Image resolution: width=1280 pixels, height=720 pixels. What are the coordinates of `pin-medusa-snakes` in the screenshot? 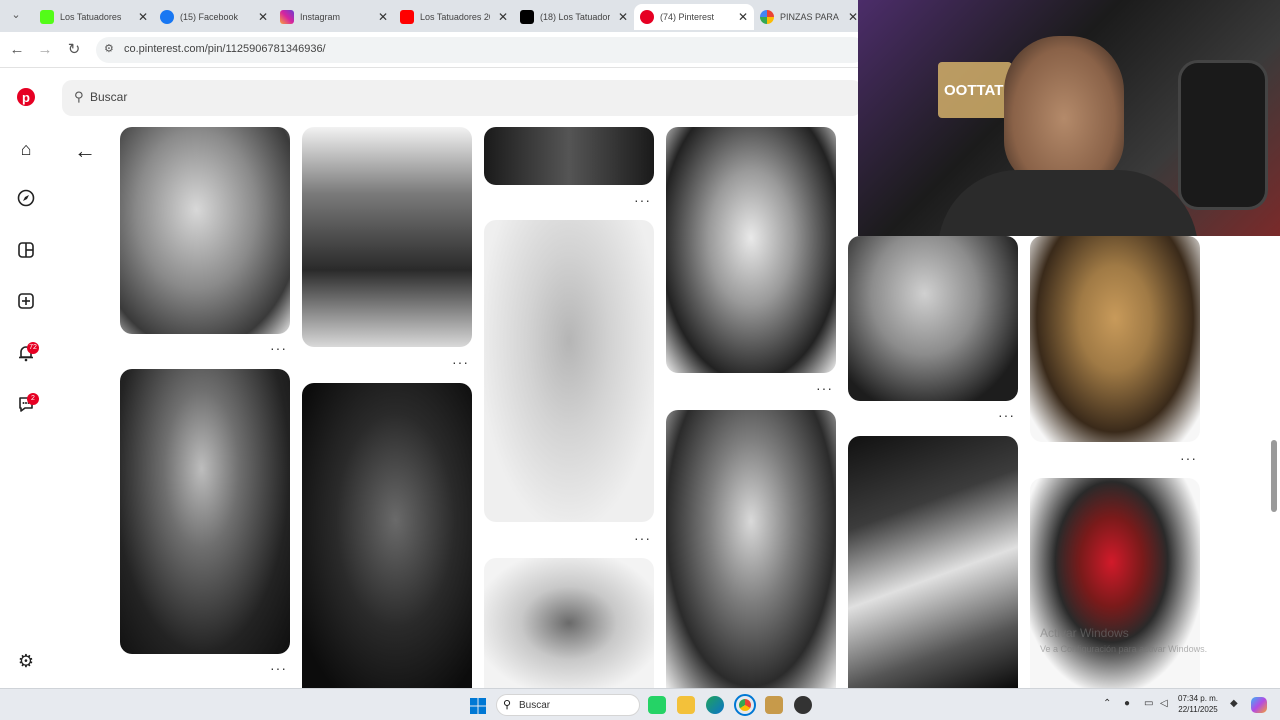 It's located at (205, 230).